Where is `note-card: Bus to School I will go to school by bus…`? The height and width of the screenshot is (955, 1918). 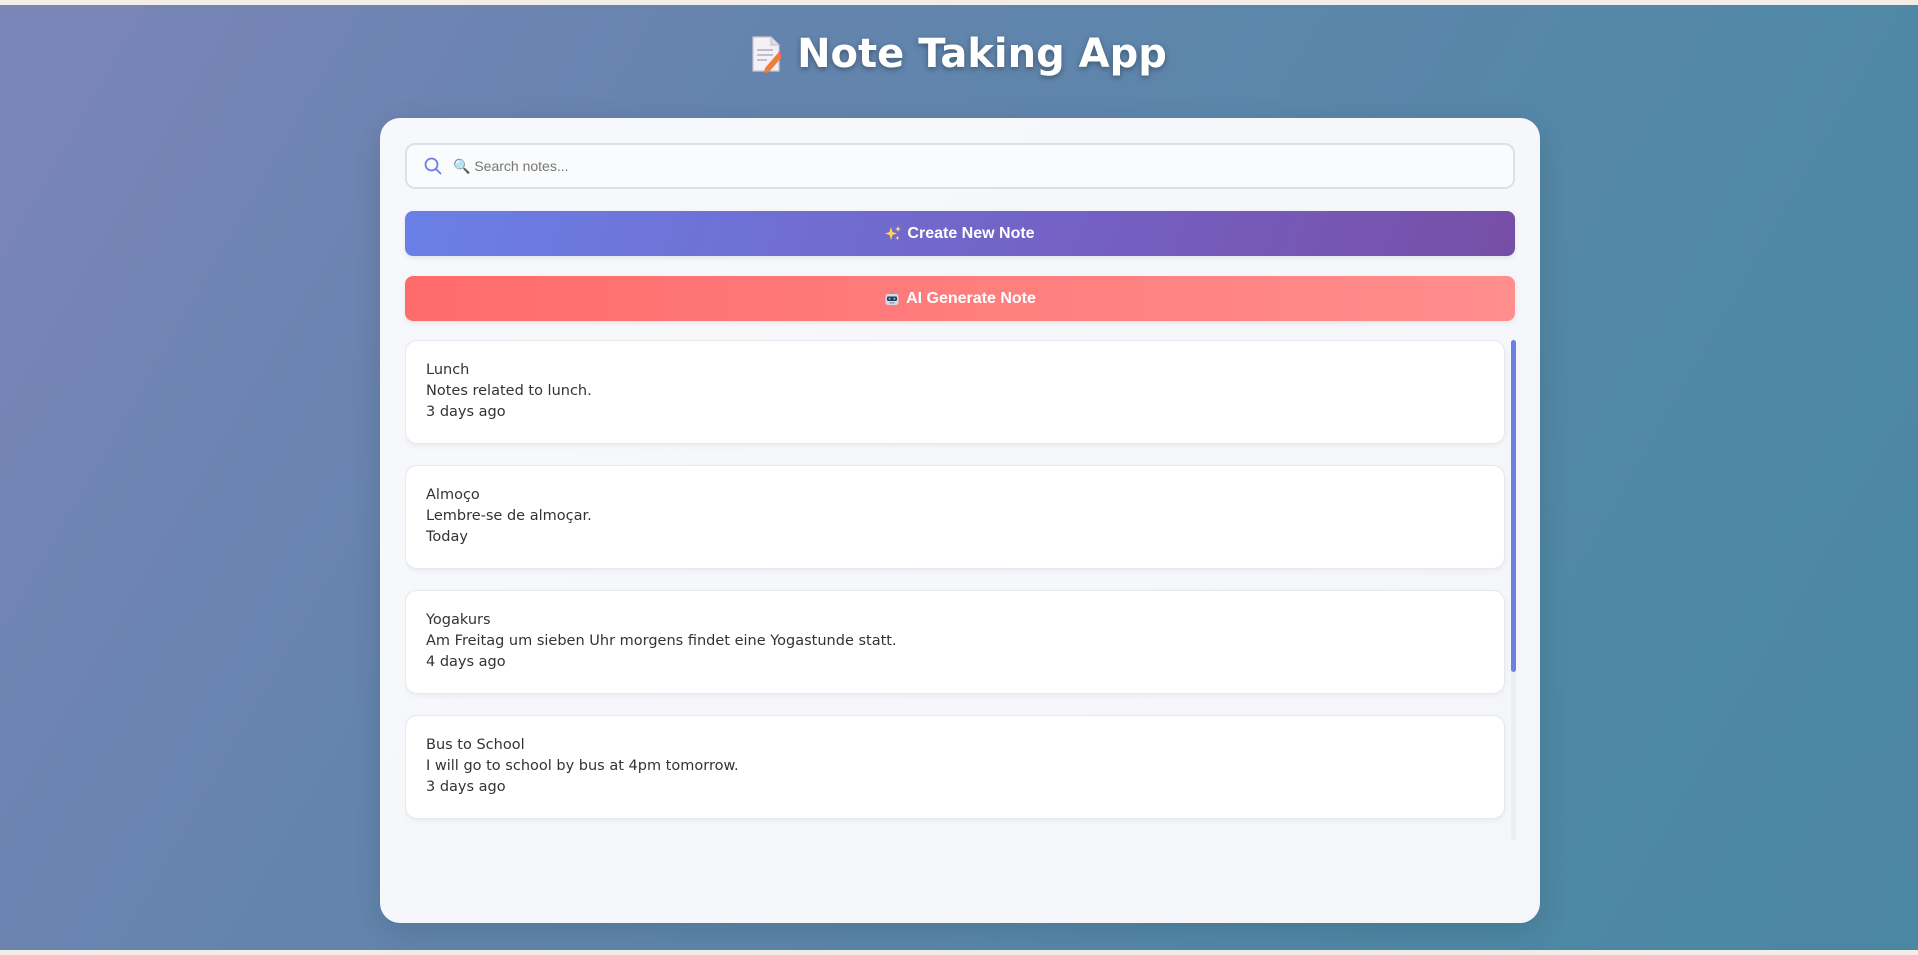 note-card: Bus to School I will go to school by bus… is located at coordinates (955, 767).